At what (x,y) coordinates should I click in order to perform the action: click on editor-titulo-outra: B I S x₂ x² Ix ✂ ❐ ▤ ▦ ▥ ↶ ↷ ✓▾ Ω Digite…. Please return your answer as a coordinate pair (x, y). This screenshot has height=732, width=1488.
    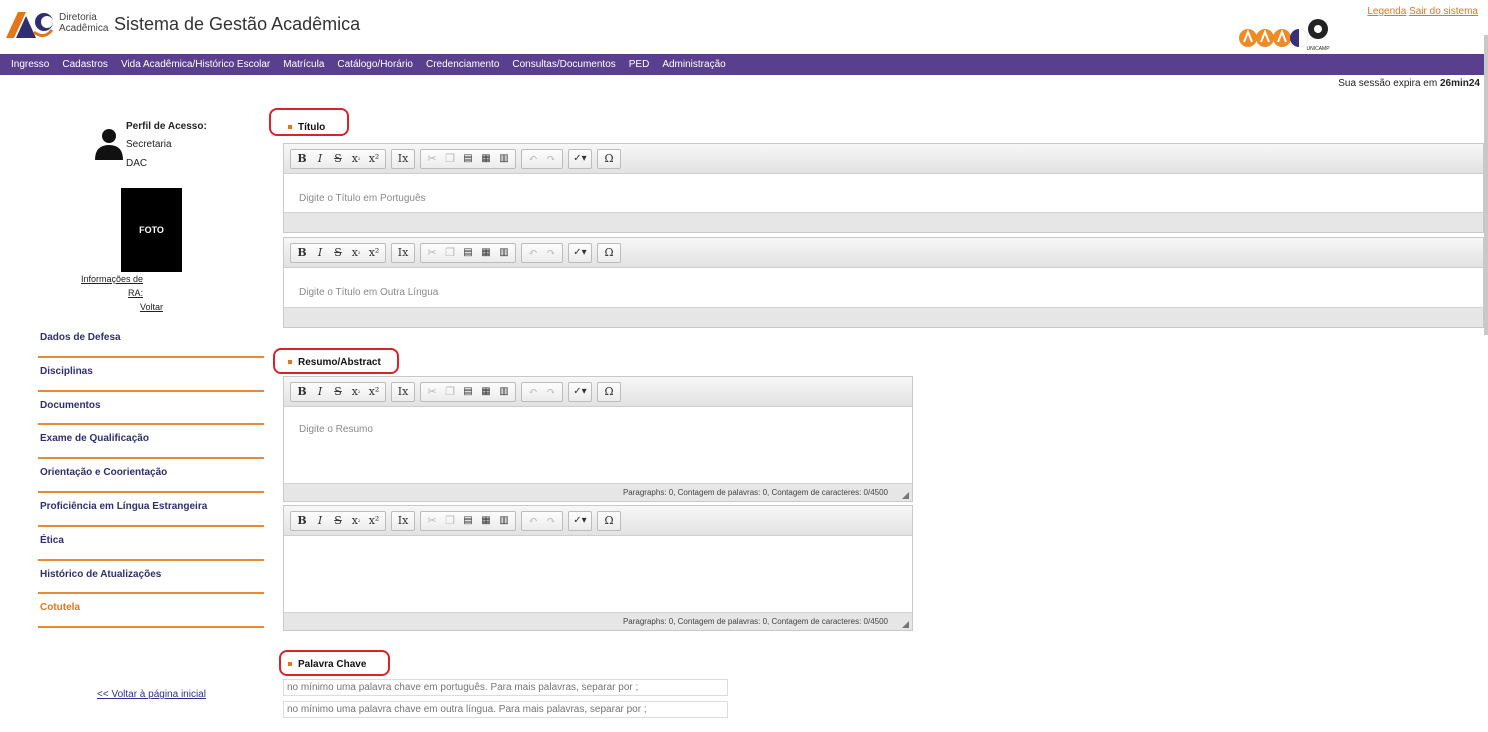
    Looking at the image, I should click on (883, 282).